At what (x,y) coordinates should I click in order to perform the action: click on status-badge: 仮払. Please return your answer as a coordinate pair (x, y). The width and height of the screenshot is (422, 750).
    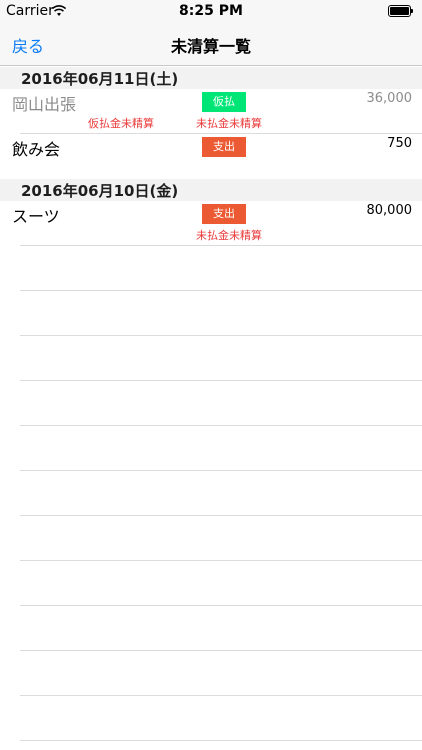
    Looking at the image, I should click on (224, 102).